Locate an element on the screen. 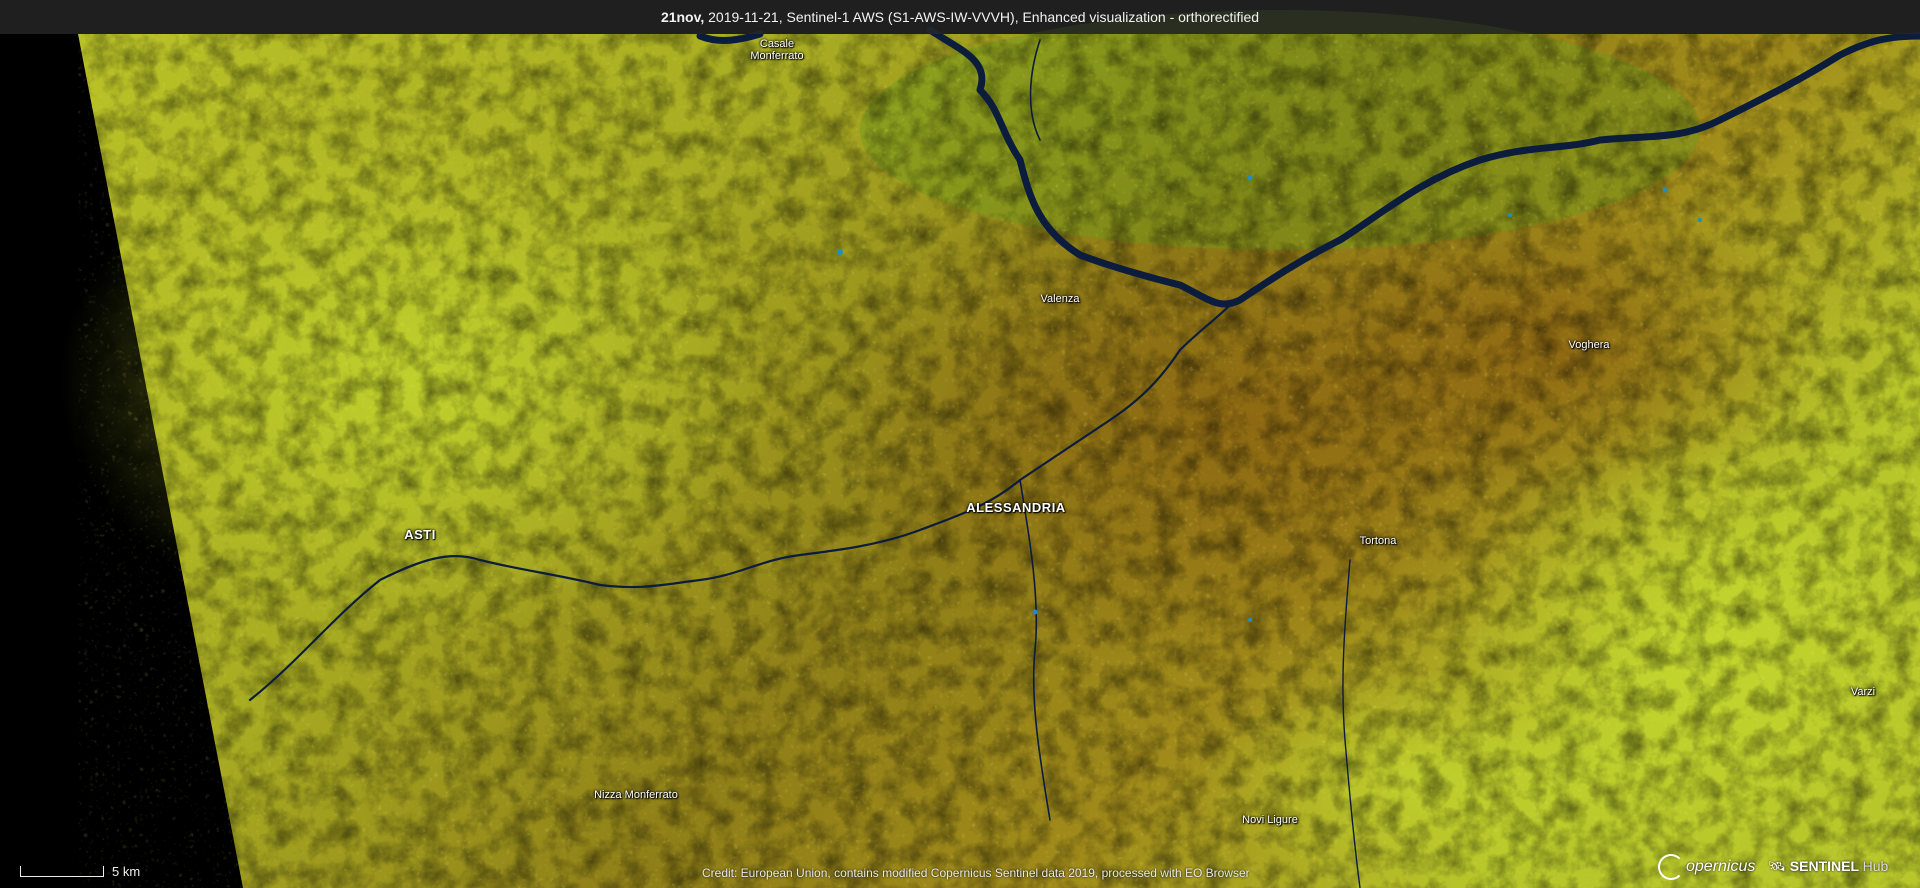 Image resolution: width=1920 pixels, height=888 pixels. hub-logo-text: Hub is located at coordinates (1875, 866).